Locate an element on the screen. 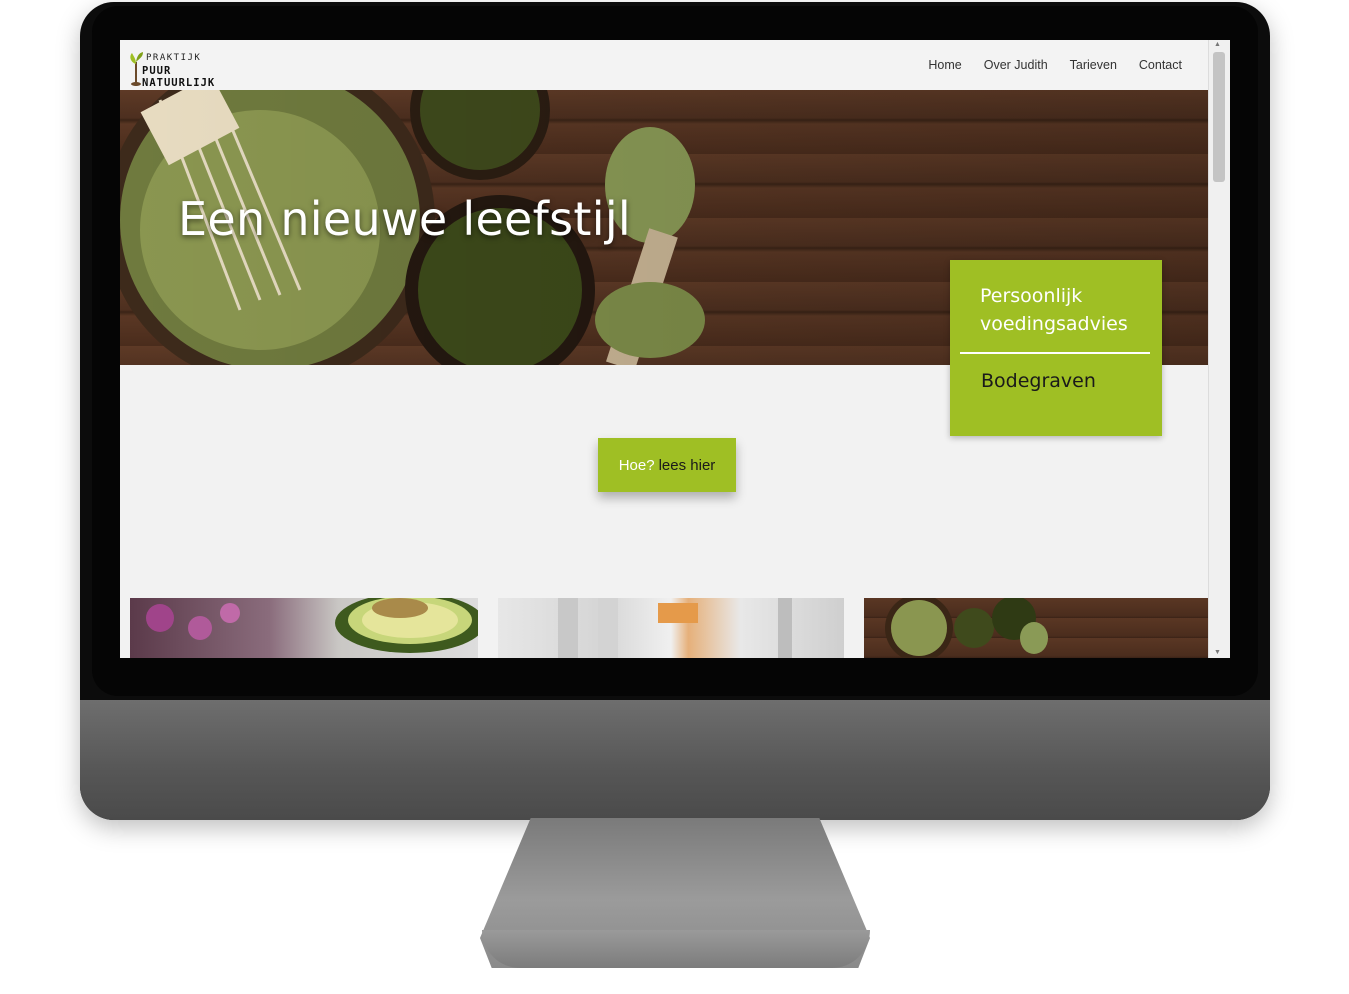  site-logo: PRAKTIJK PUUR NATUURLIJK is located at coordinates (188, 67).